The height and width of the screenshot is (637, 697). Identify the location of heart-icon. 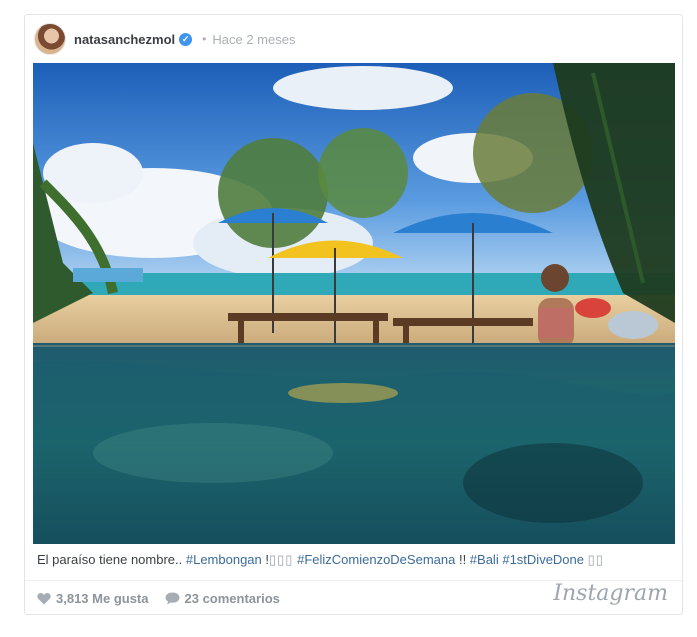
(44, 598).